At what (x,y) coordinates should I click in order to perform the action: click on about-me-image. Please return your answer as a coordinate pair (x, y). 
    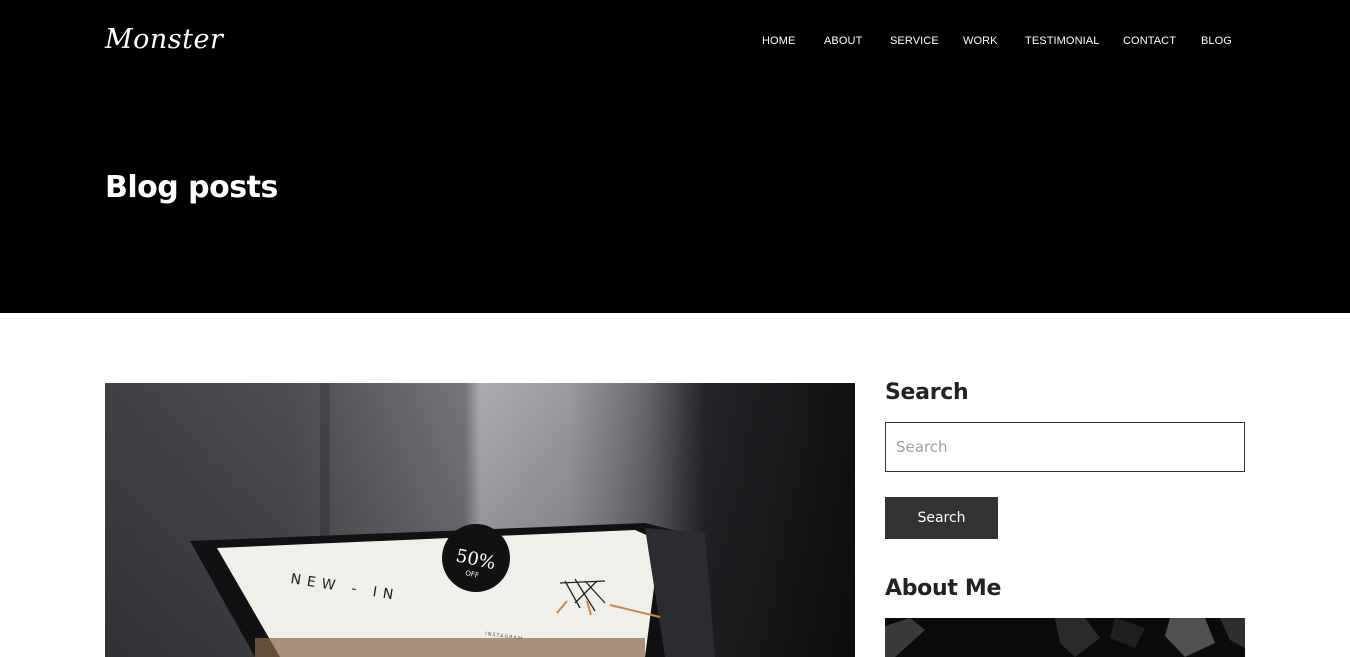
    Looking at the image, I should click on (1065, 637).